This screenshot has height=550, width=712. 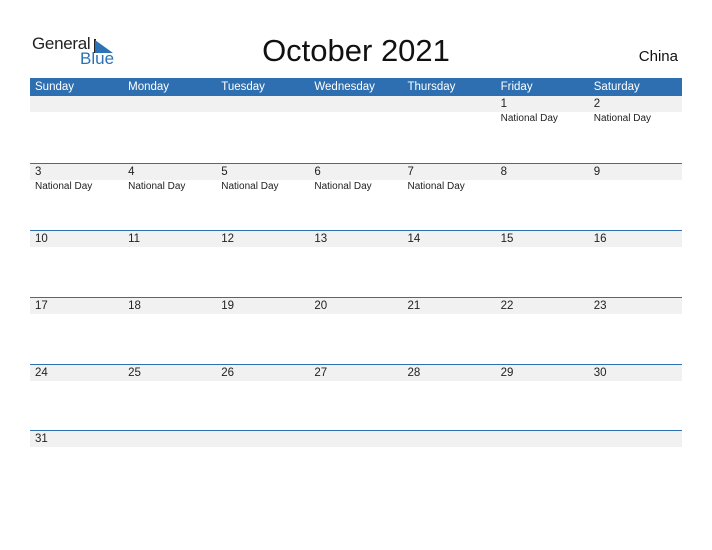 What do you see at coordinates (542, 129) in the screenshot?
I see `day-cell: 1 National Day` at bounding box center [542, 129].